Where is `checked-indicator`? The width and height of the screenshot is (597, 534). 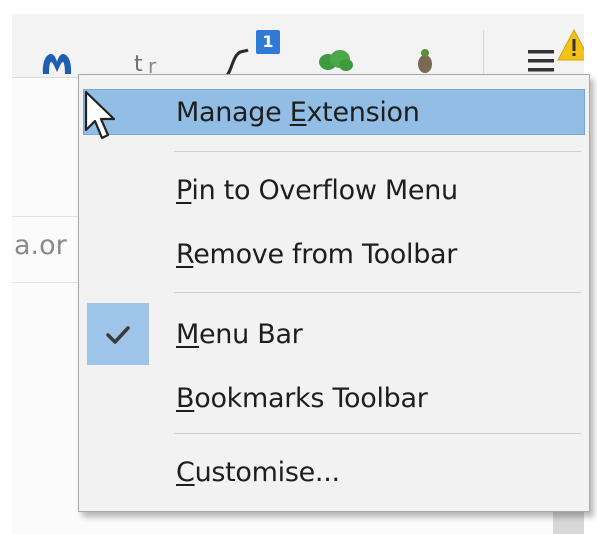
checked-indicator is located at coordinates (118, 334).